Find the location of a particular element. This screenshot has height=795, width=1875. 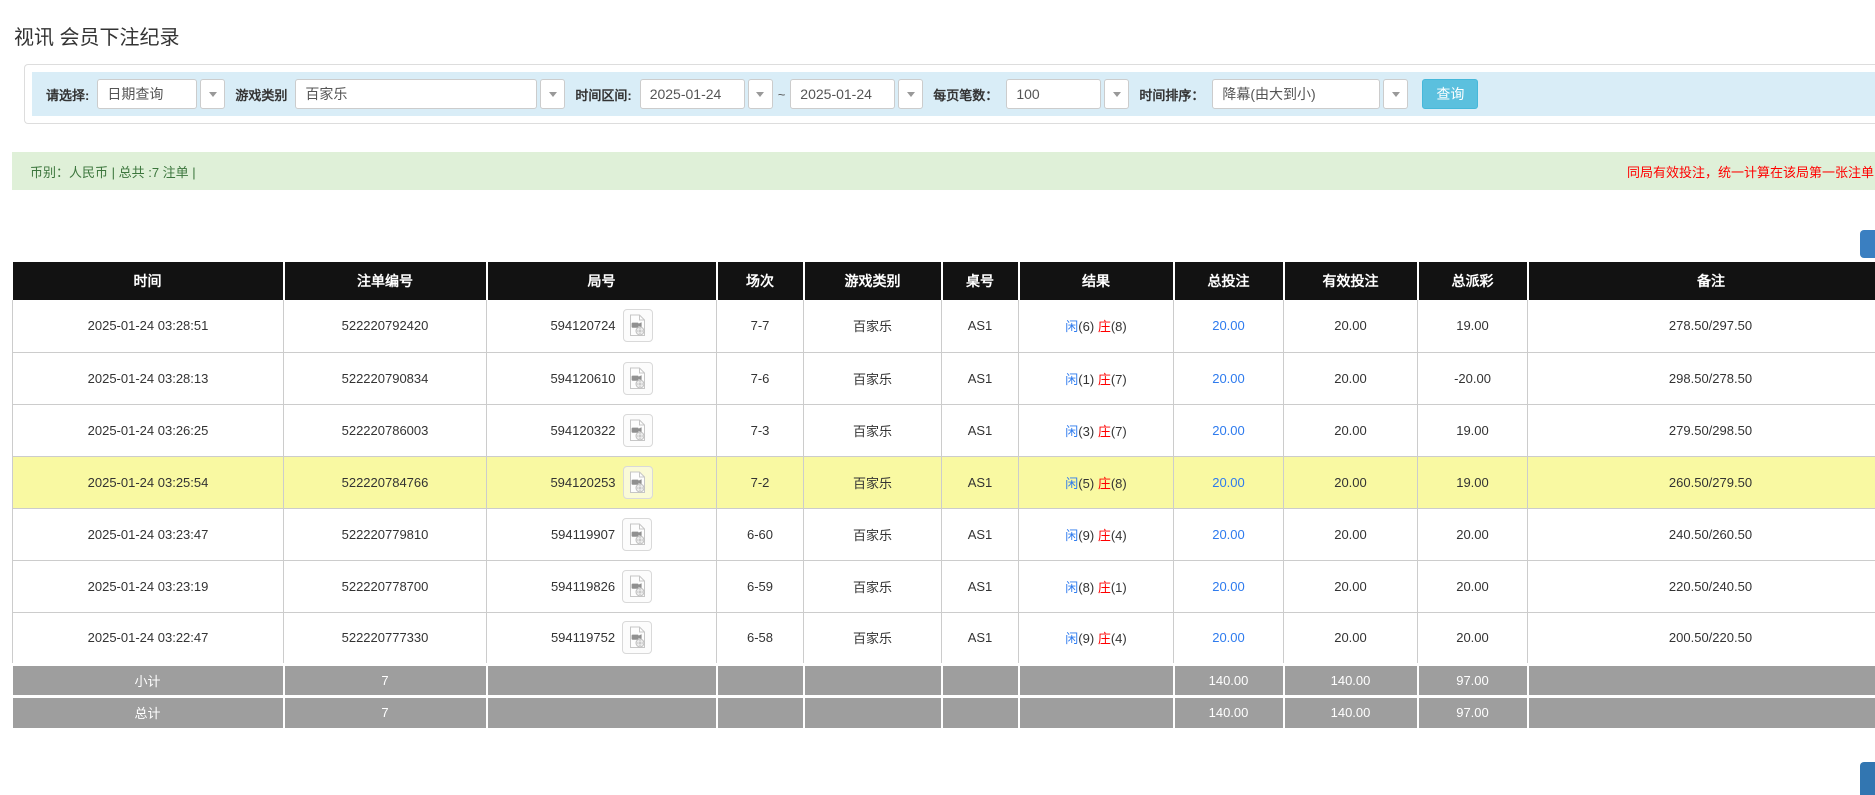

date-to-select: 2025-01-24 is located at coordinates (843, 94).